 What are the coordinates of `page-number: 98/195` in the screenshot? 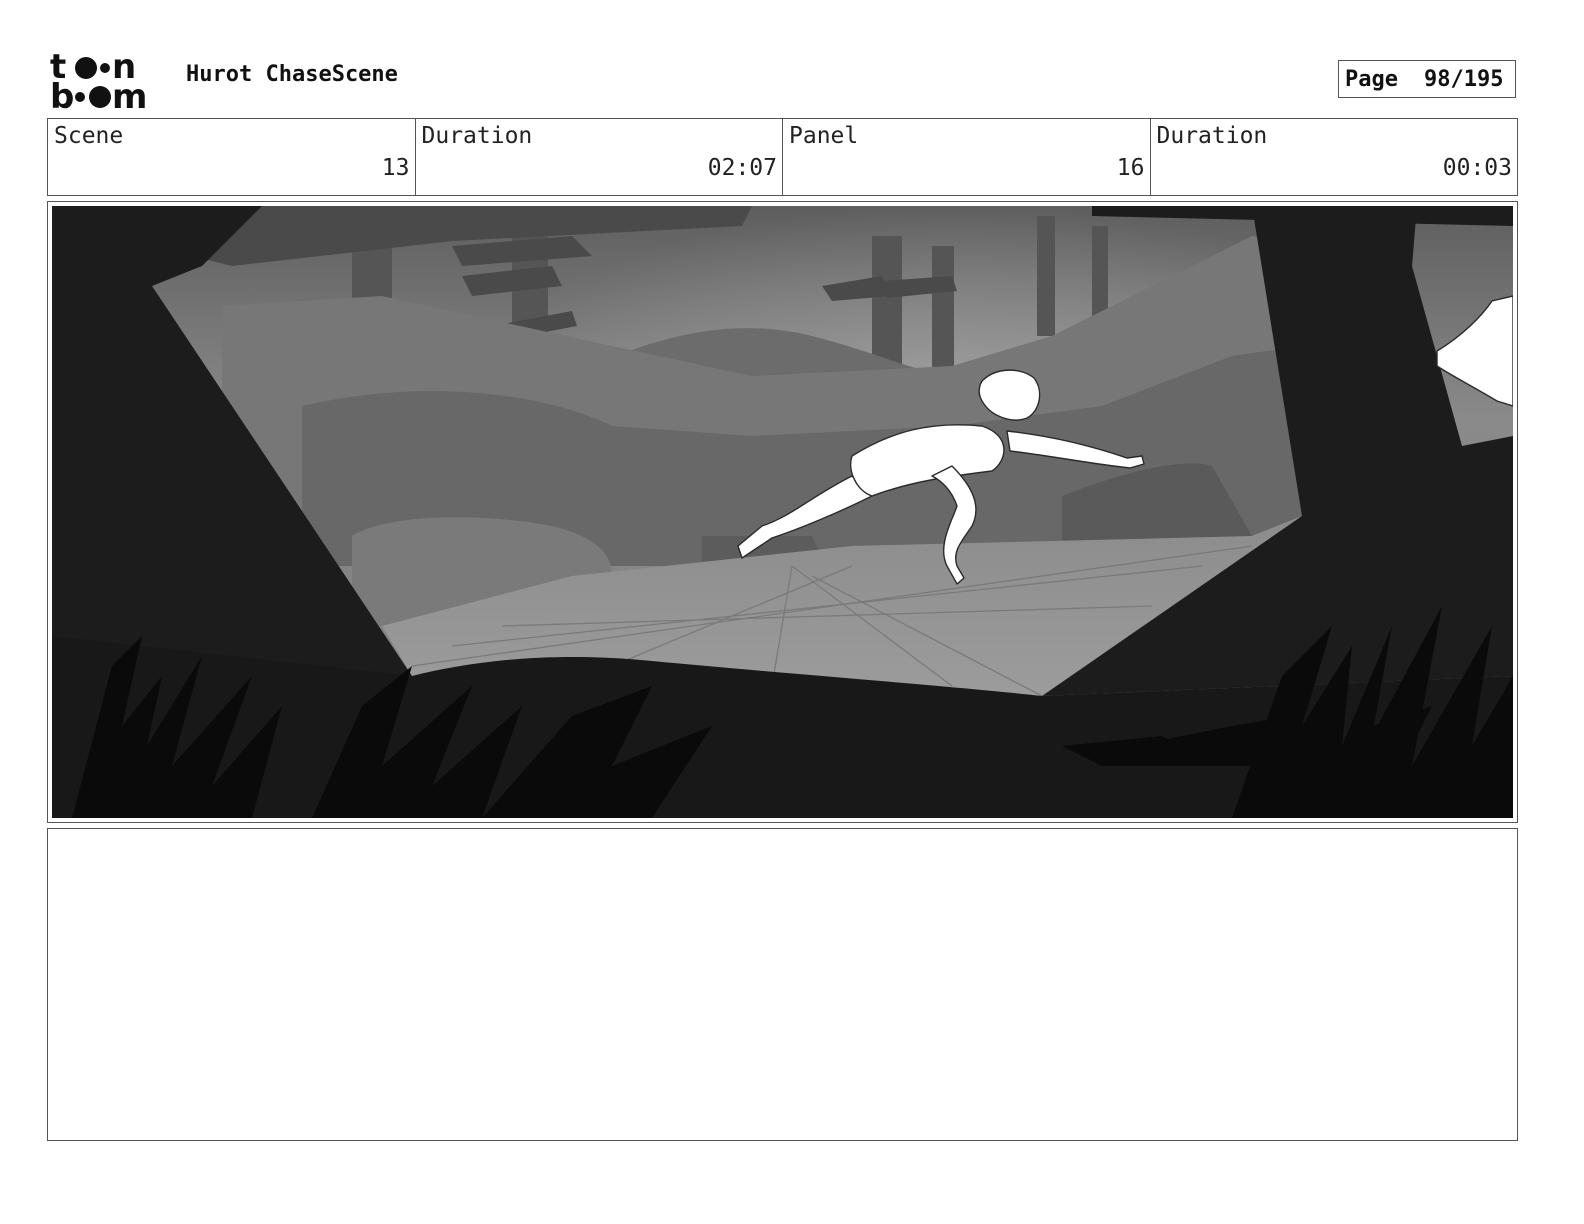 It's located at (1463, 79).